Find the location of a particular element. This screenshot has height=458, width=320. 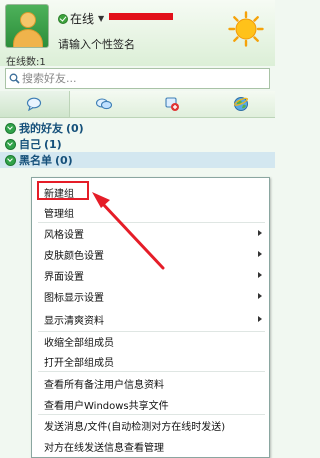

dropdown-caret-icon: ▼ is located at coordinates (101, 18).